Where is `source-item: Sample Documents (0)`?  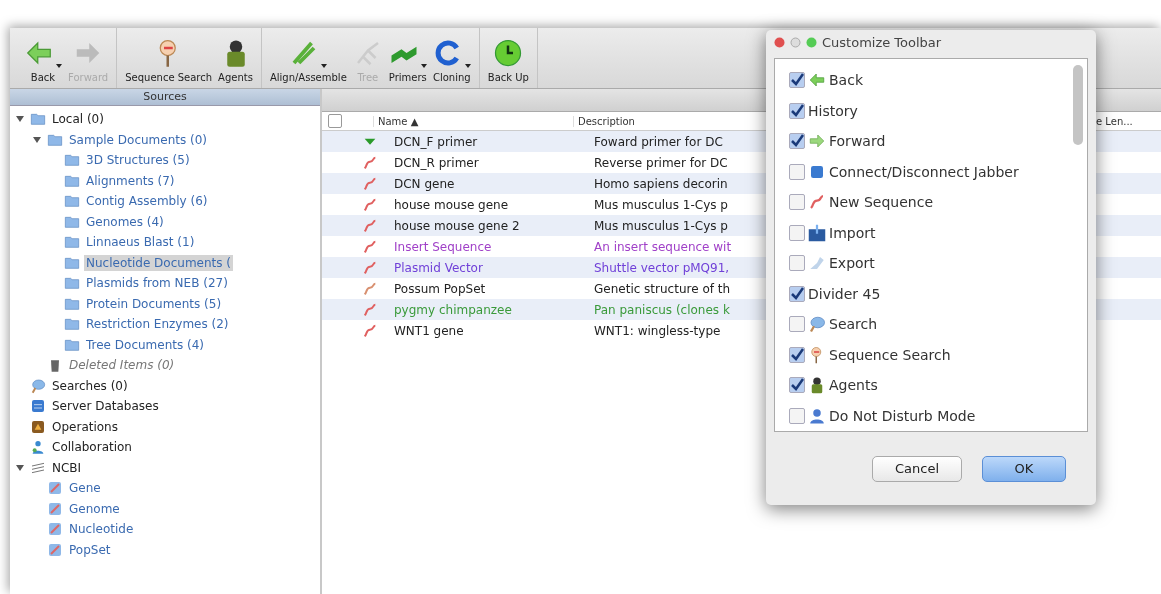
source-item: Sample Documents (0) is located at coordinates (138, 139).